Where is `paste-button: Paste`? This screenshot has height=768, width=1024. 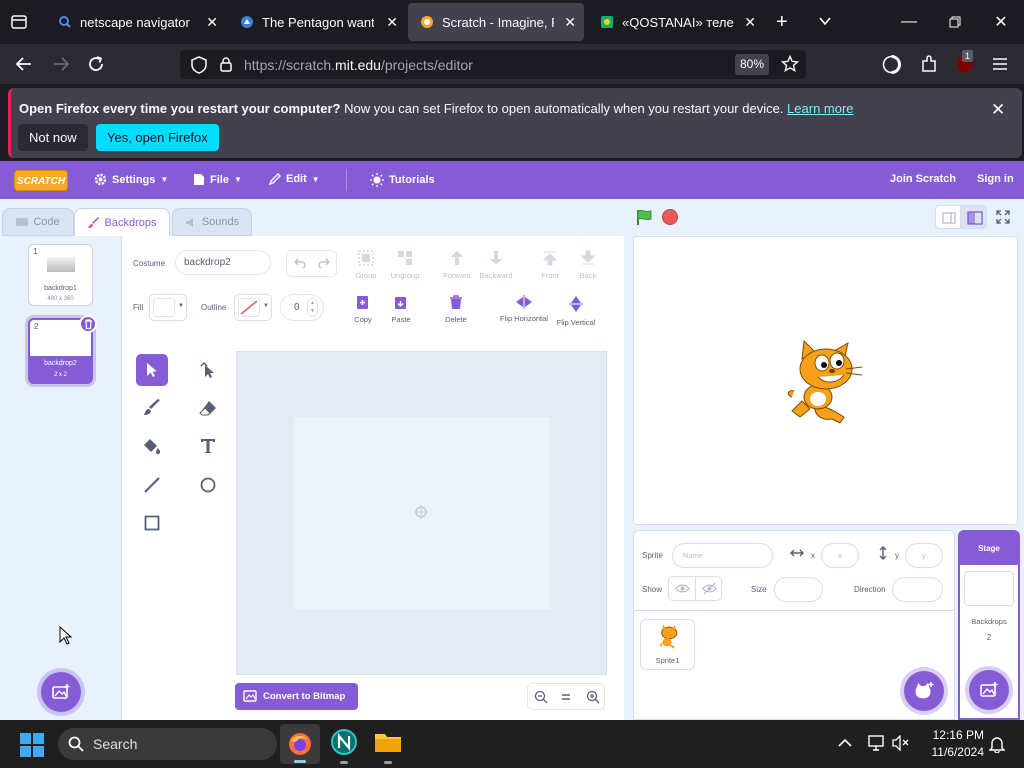 paste-button: Paste is located at coordinates (401, 309).